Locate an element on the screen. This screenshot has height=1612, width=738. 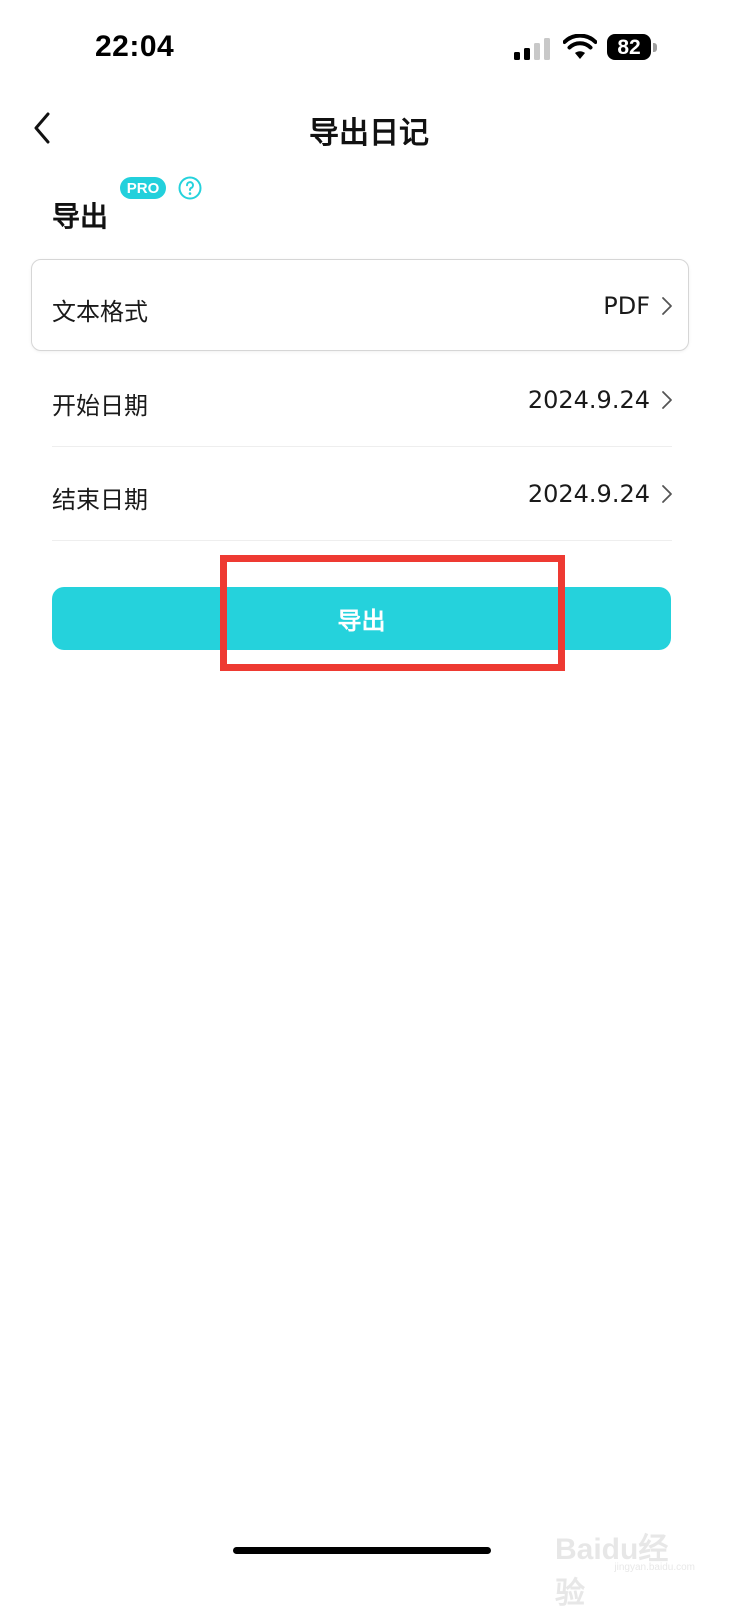
battery-tip is located at coordinates (655, 47).